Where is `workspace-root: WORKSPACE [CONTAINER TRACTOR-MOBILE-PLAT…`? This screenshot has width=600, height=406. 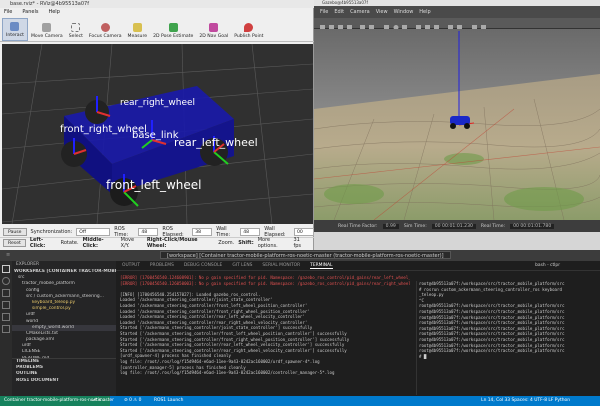 workspace-root: WORKSPACE [CONTAINER TRACTOR-MOBILE-PLAT… is located at coordinates (64, 272).